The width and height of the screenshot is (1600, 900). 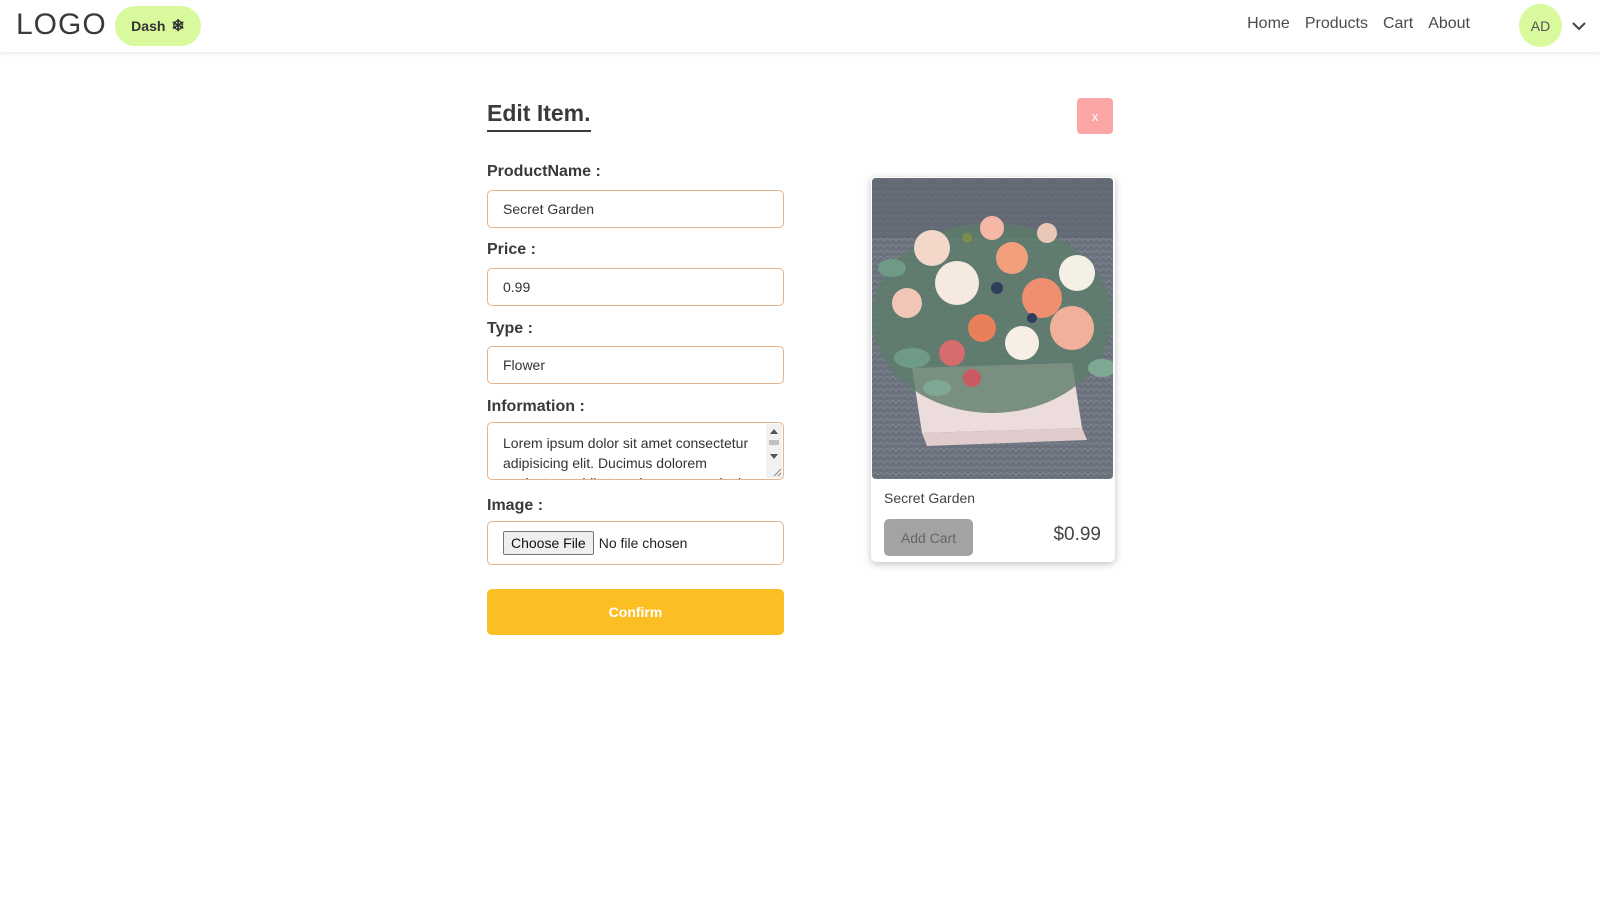 I want to click on nav-home: Home, so click(x=1268, y=24).